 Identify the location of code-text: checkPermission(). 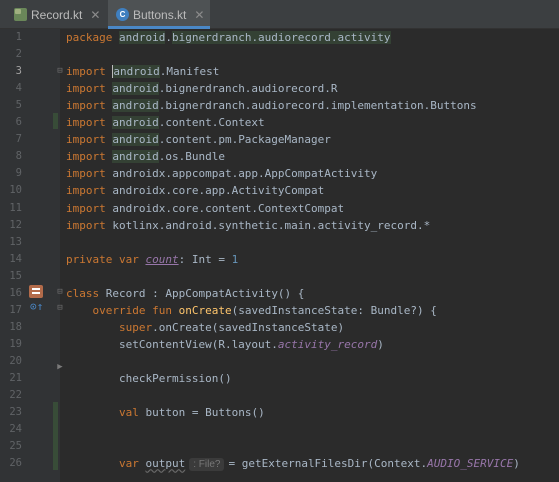
(149, 378).